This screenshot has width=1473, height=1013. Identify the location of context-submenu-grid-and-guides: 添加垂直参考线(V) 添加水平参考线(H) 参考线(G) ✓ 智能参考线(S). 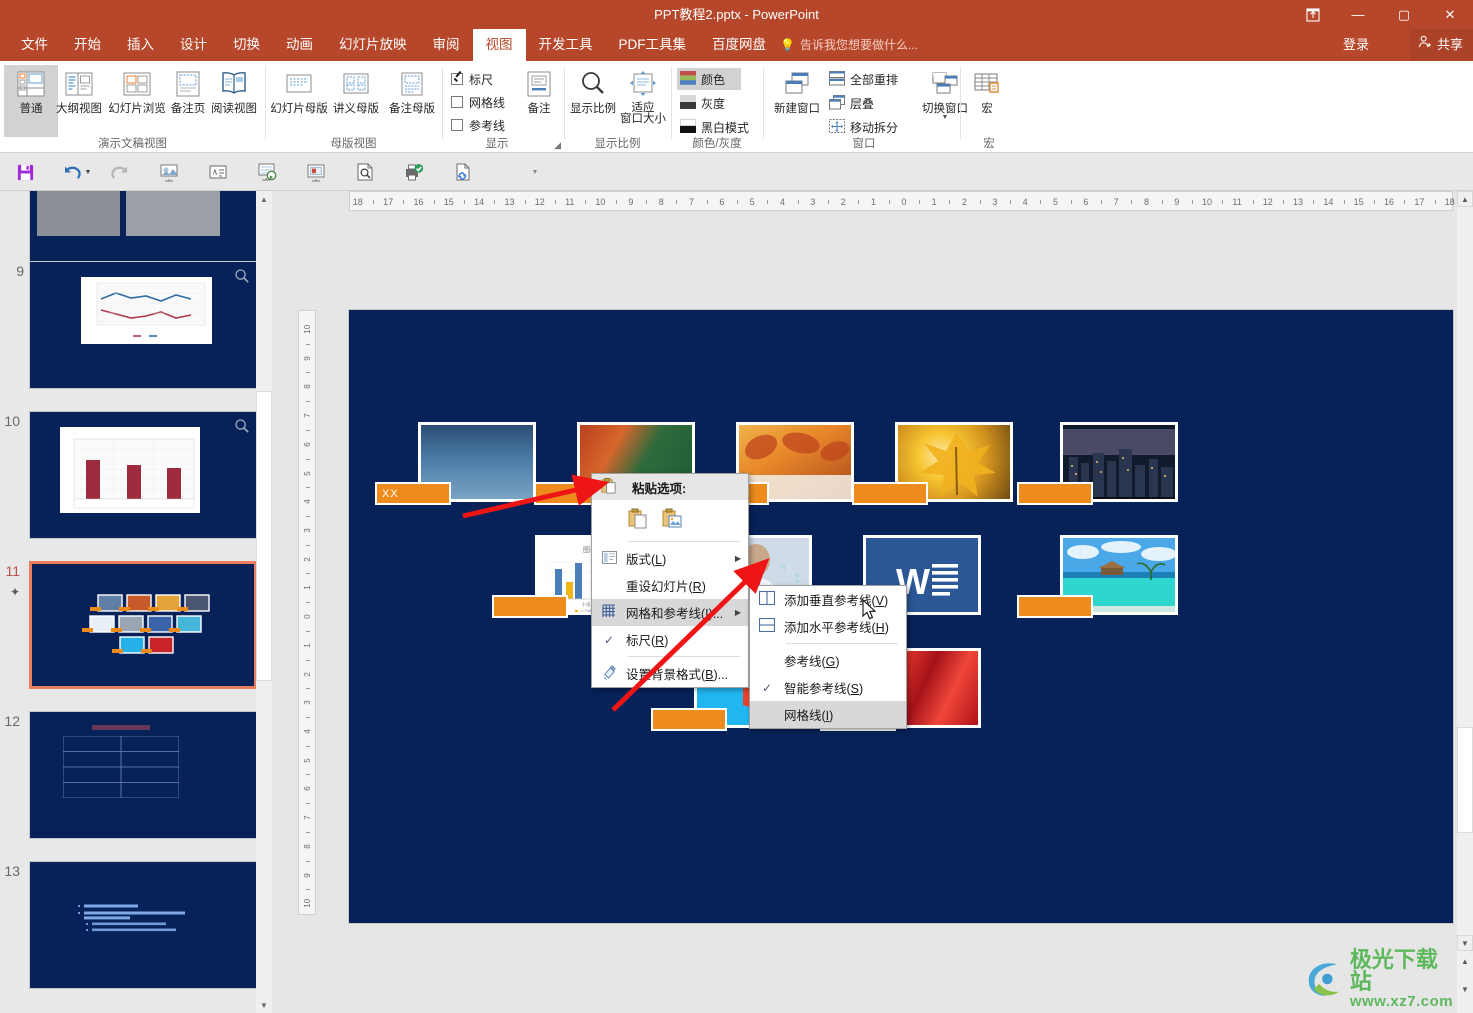
(828, 657).